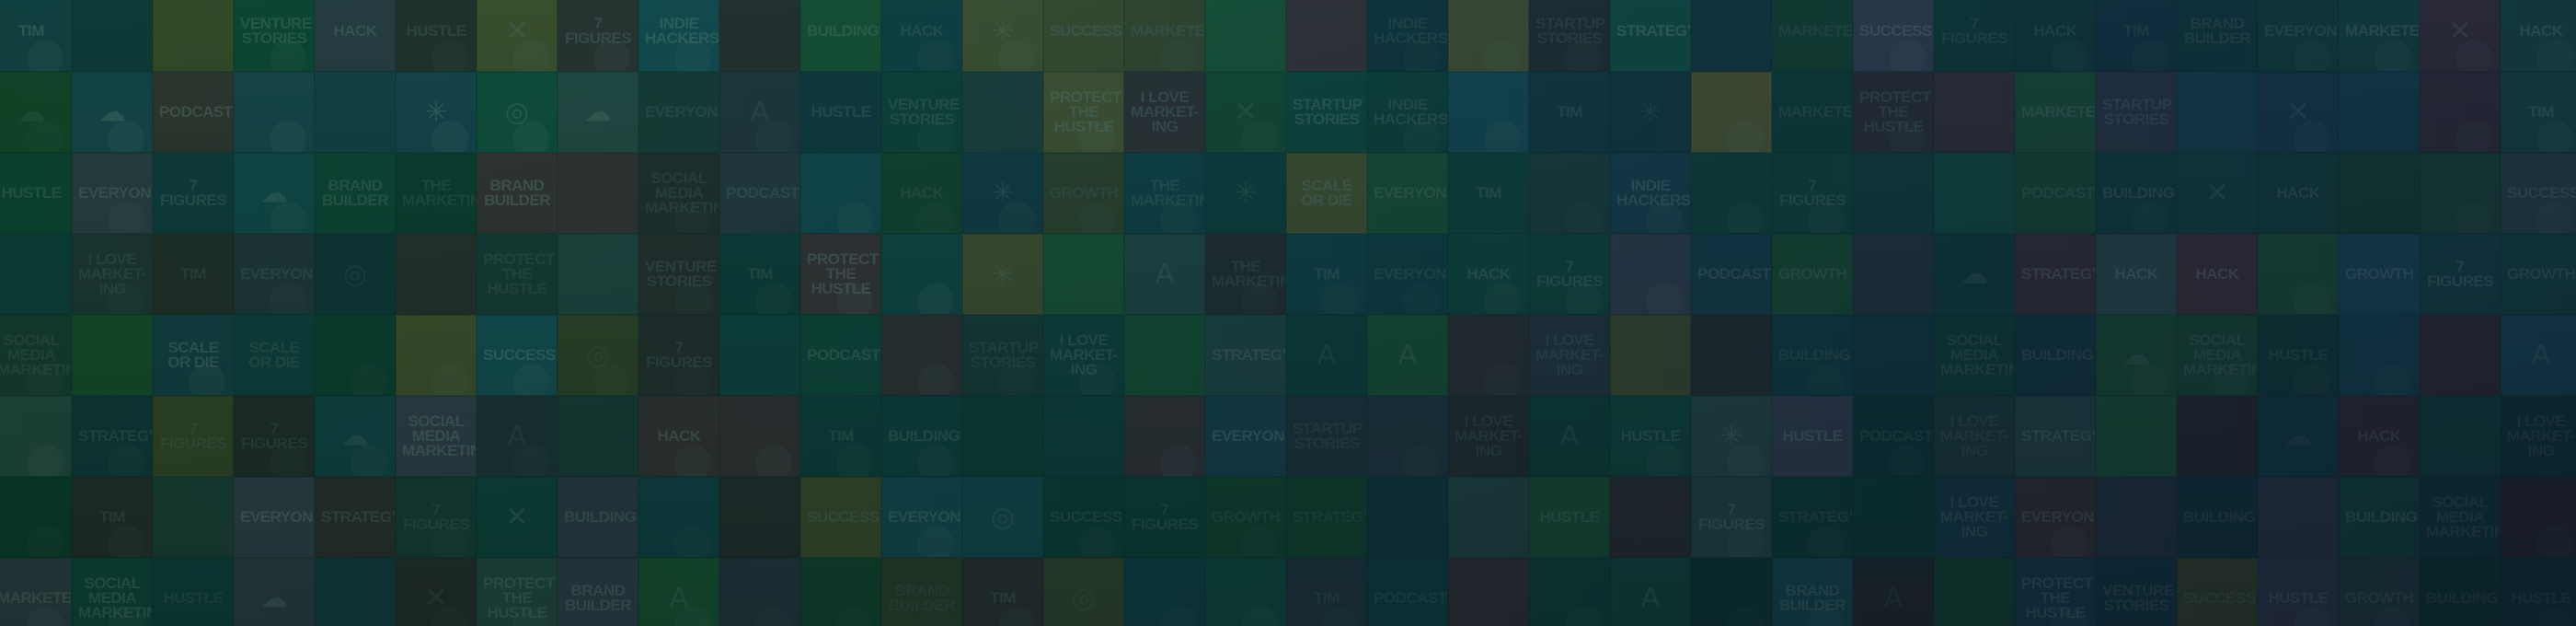 This screenshot has height=626, width=2576. I want to click on cover-tile: STARTUP STORIES, so click(1326, 112).